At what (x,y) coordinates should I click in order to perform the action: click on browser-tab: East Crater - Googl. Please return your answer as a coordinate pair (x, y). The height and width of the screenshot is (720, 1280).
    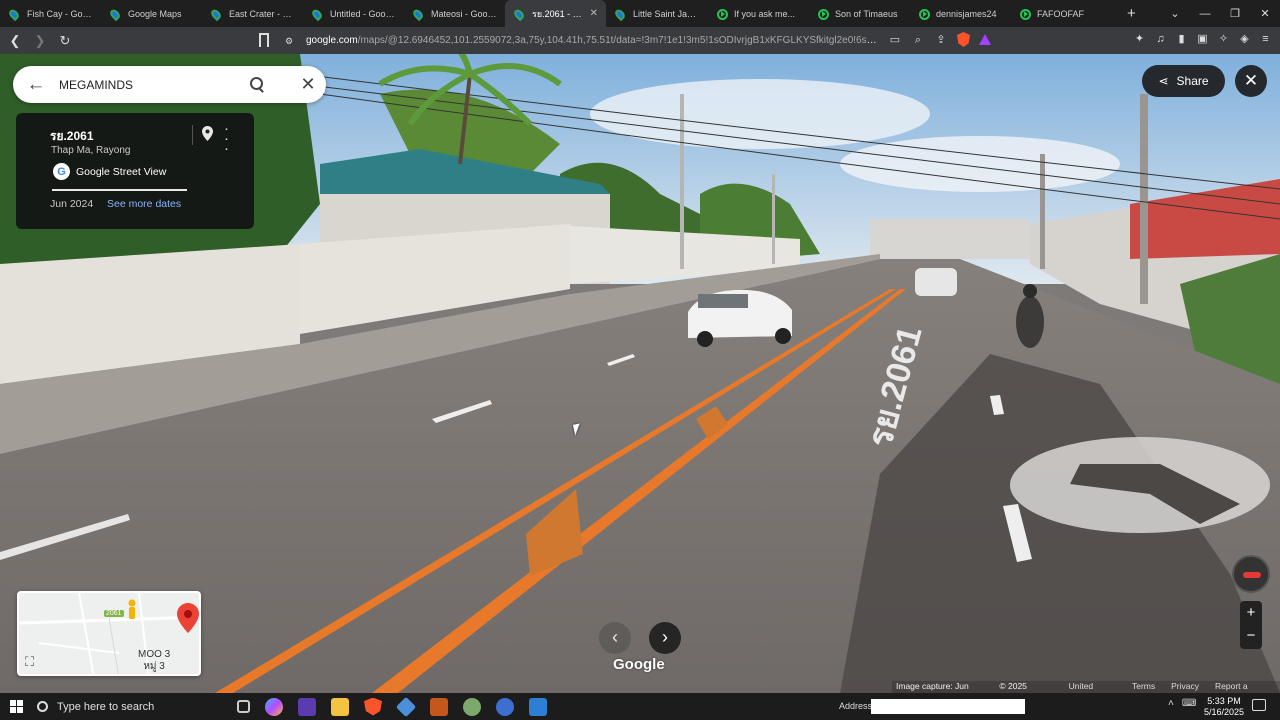
    Looking at the image, I should click on (252, 13).